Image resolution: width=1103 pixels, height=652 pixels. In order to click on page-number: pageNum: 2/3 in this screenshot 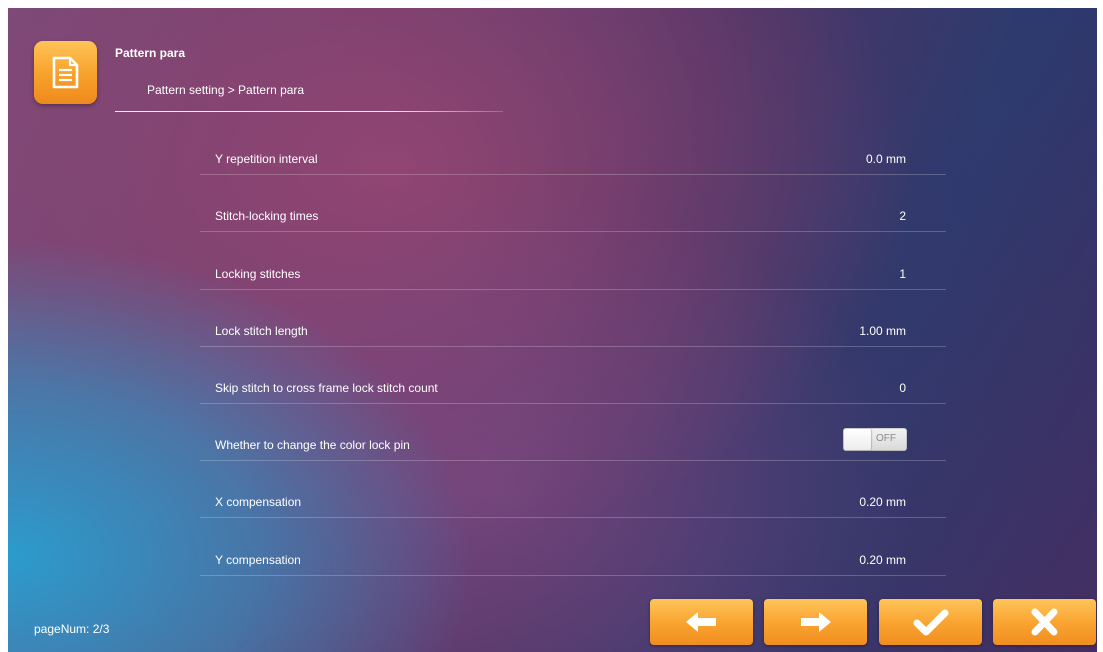, I will do `click(72, 629)`.